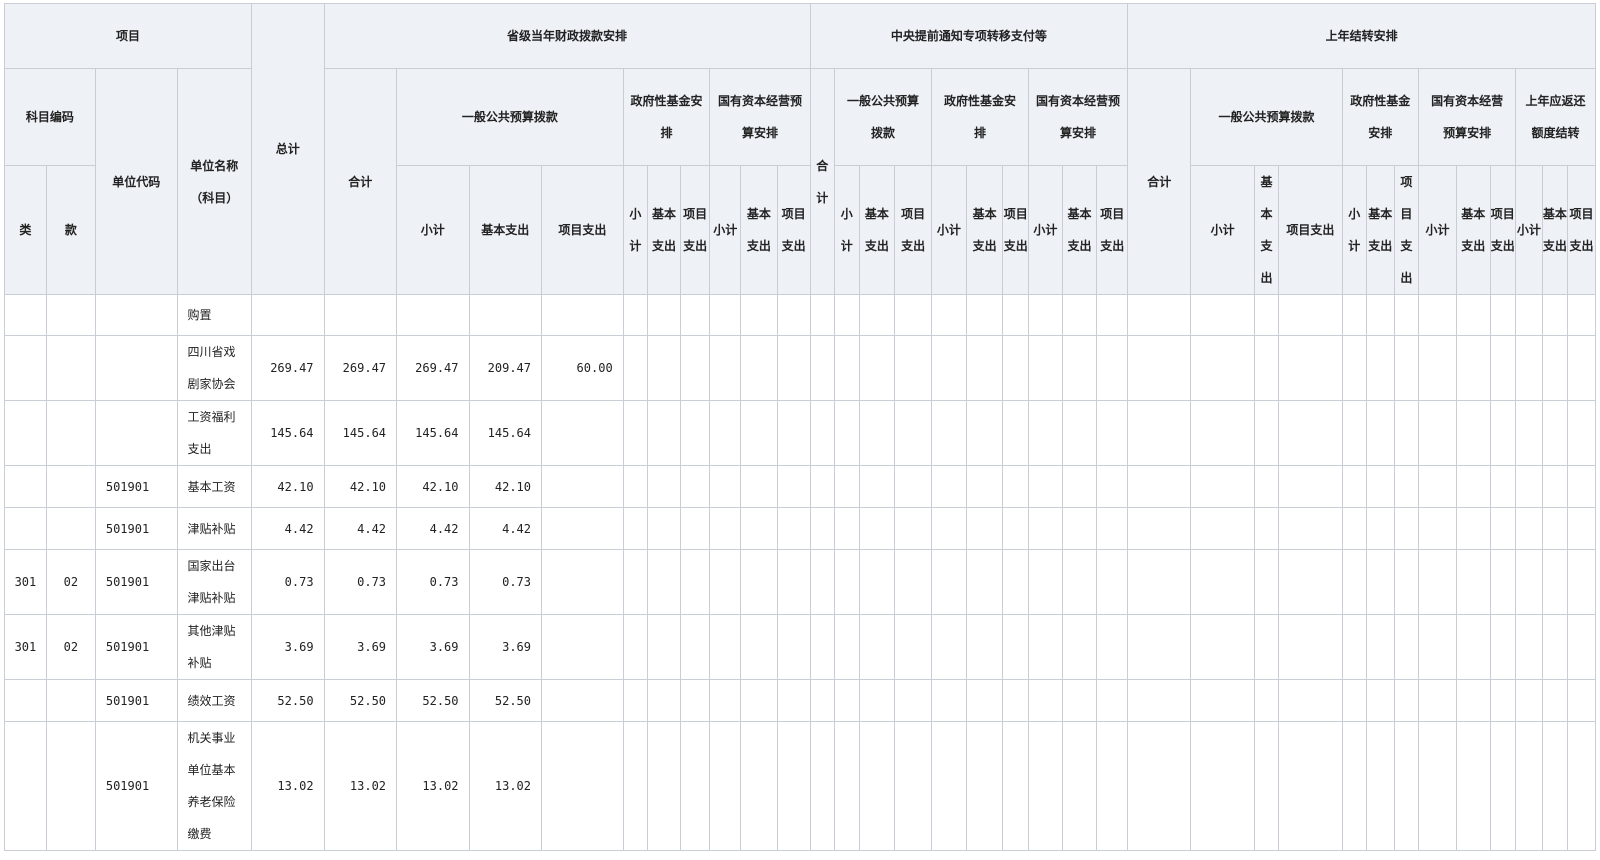 This screenshot has width=1600, height=860. Describe the element at coordinates (1222, 230) in the screenshot. I see `header-g3-yiban-xiaoji: 小计` at that location.